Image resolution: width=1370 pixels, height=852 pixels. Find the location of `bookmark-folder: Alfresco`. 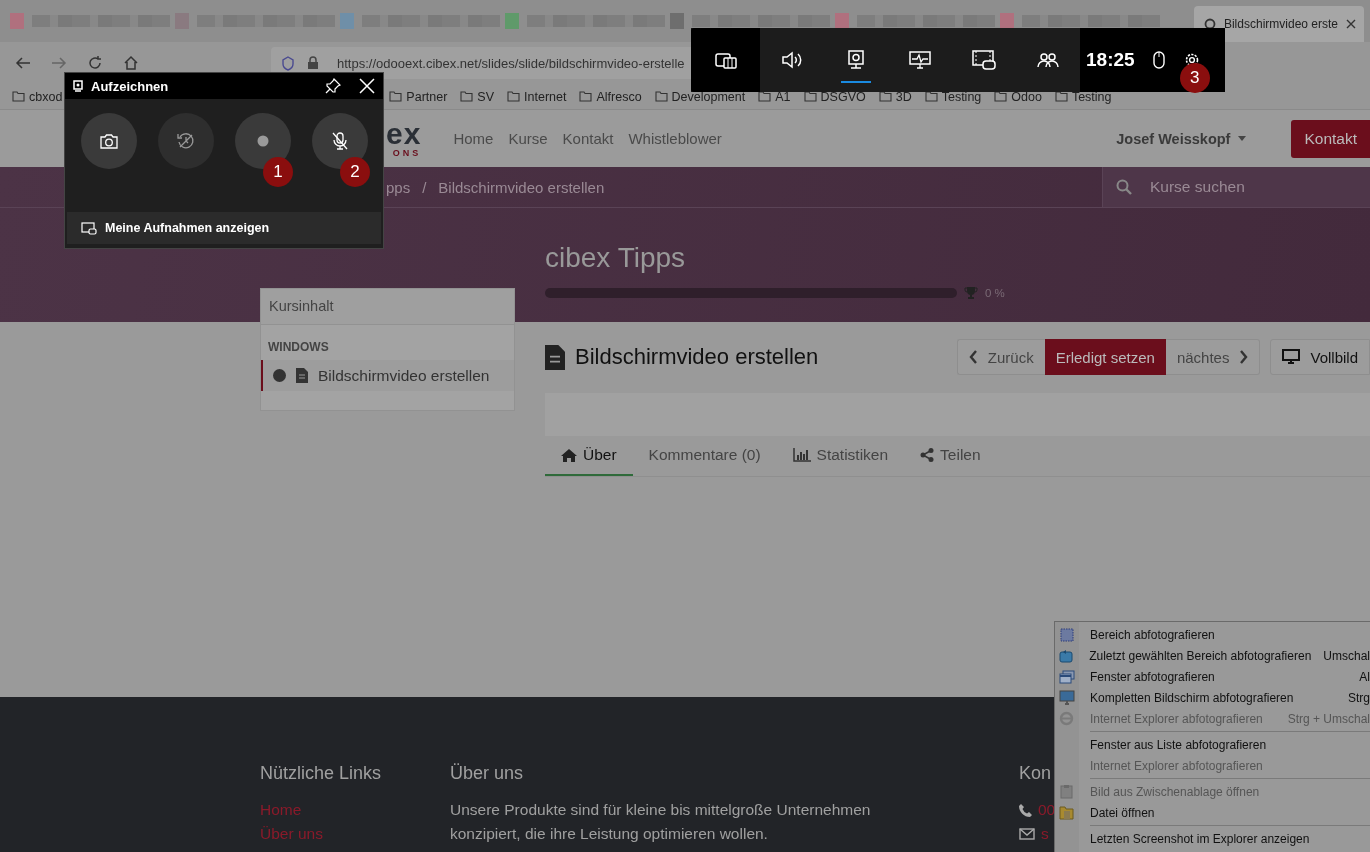

bookmark-folder: Alfresco is located at coordinates (610, 96).